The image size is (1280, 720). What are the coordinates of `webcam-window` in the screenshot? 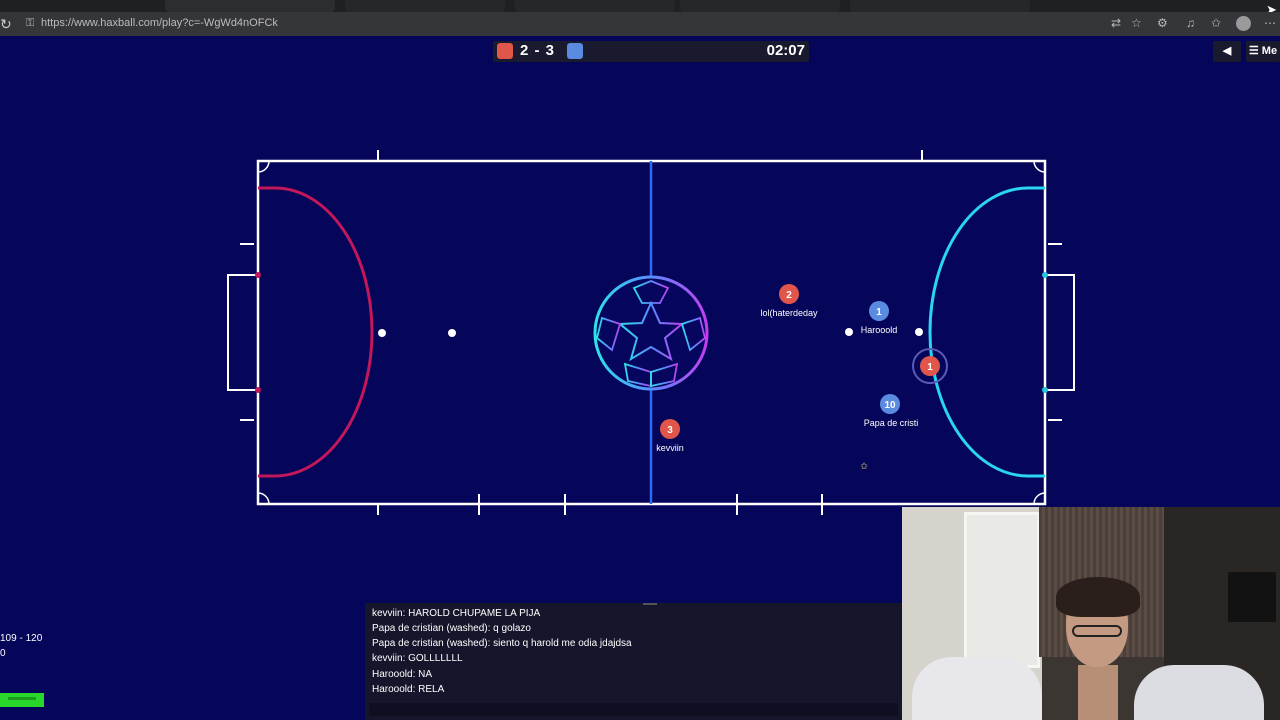 It's located at (1002, 590).